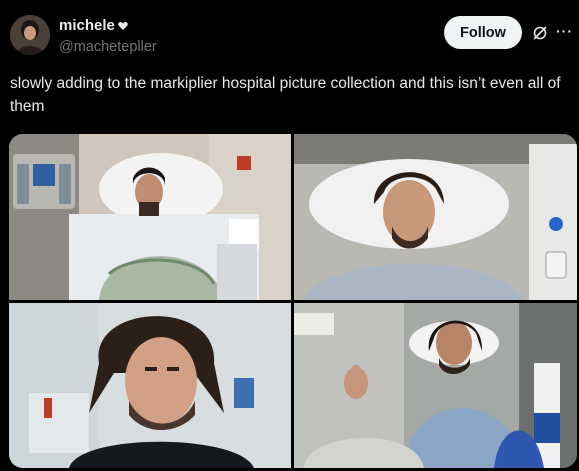 This screenshot has width=579, height=471. What do you see at coordinates (483, 32) in the screenshot?
I see `follow-button: Follow` at bounding box center [483, 32].